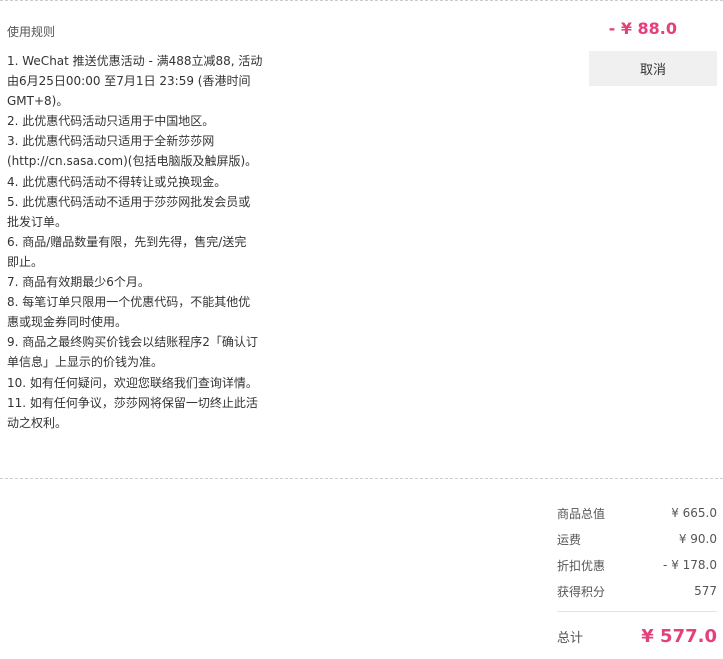 Image resolution: width=723 pixels, height=659 pixels. What do you see at coordinates (37, 422) in the screenshot?
I see `rule-line: 动之权利。` at bounding box center [37, 422].